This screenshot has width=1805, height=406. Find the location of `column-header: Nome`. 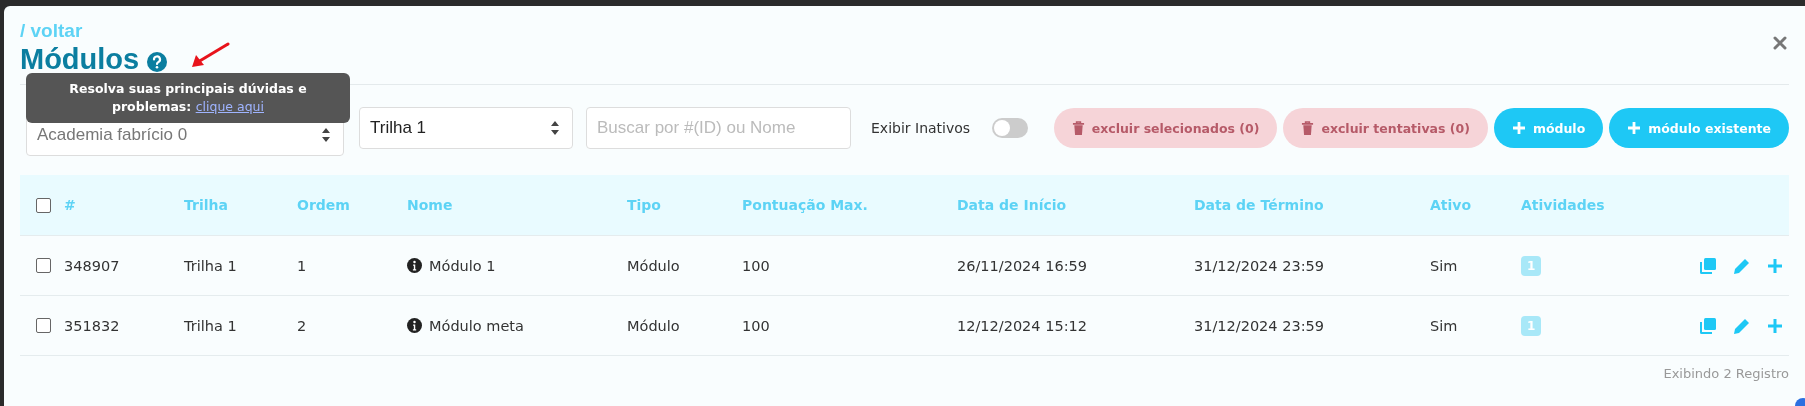

column-header: Nome is located at coordinates (430, 205).